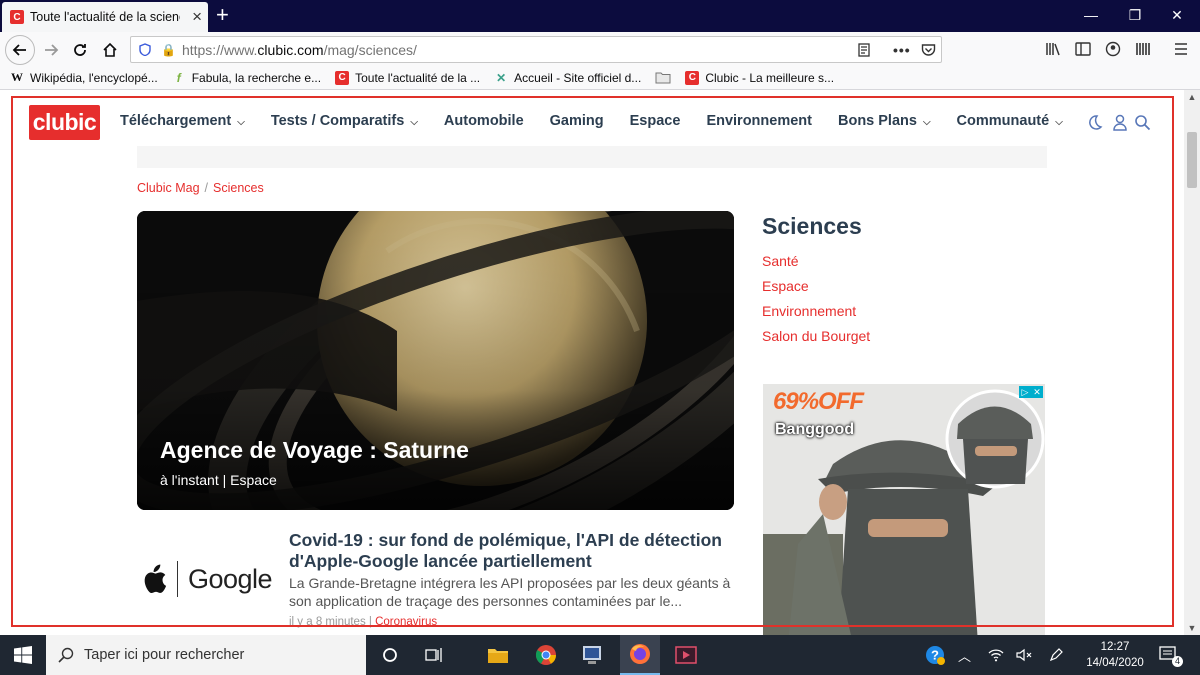  I want to click on breadcrumb-clubic-mag: Clubic Mag, so click(168, 188).